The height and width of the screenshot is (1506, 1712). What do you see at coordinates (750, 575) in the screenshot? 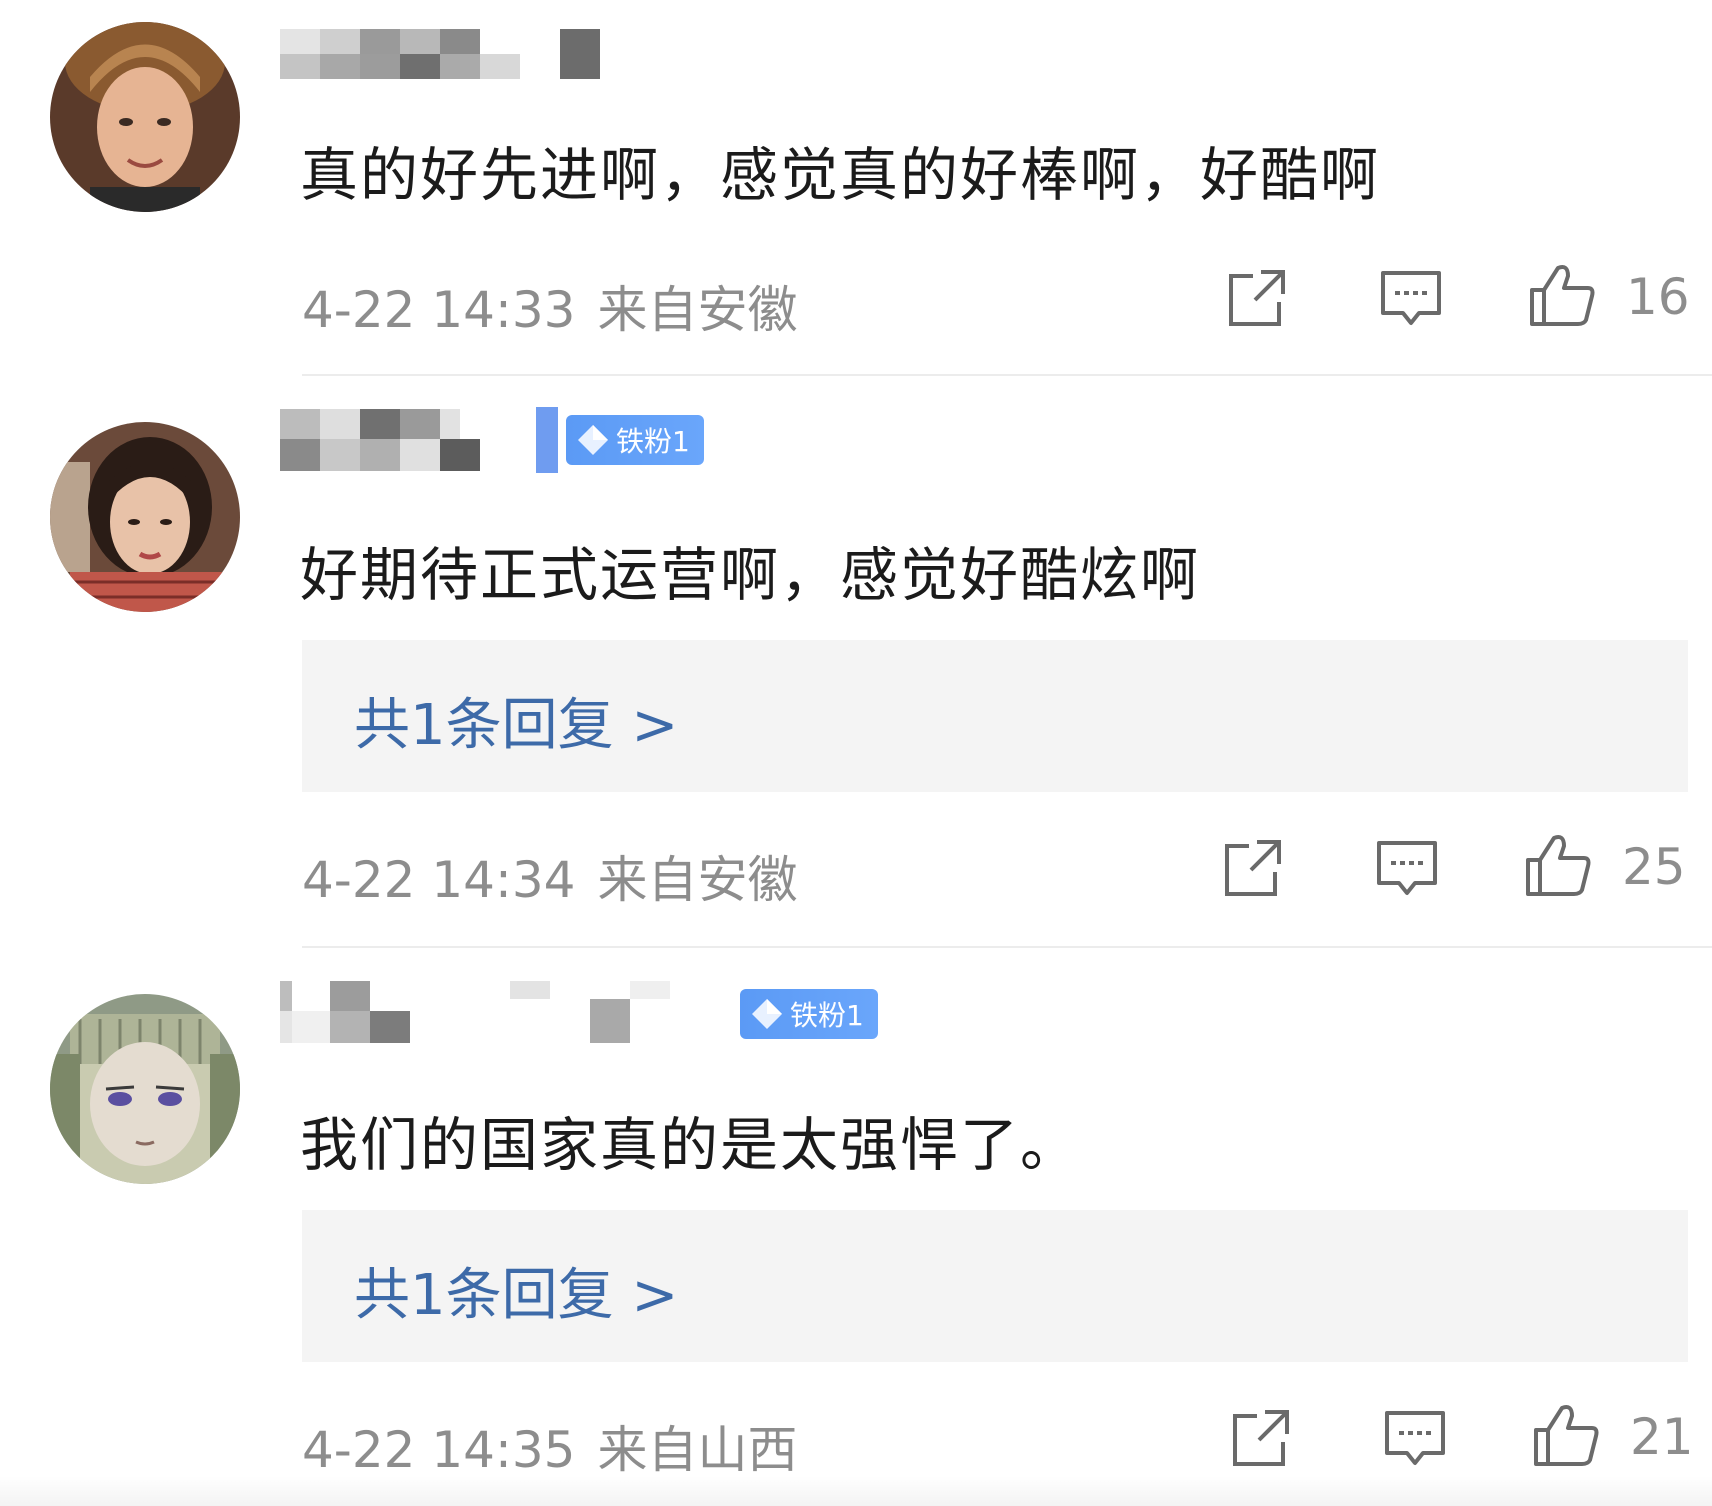
I see `comment-text: 好期待正式运营啊，感觉好酷炫啊` at bounding box center [750, 575].